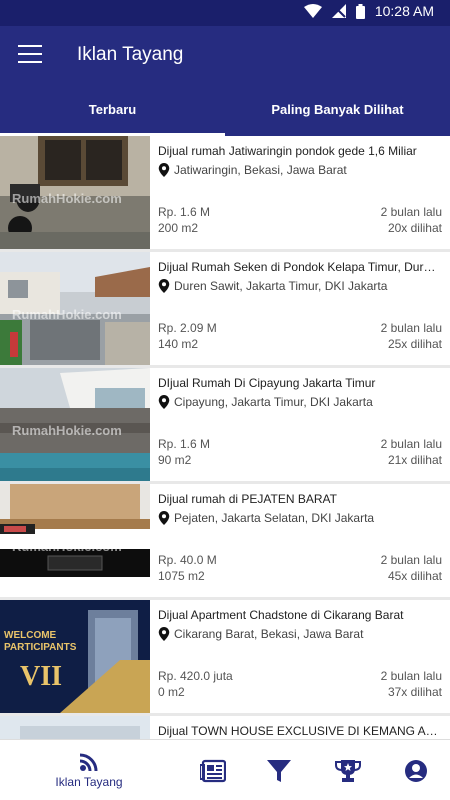  I want to click on bottom-nav: Iklan Tayang, so click(225, 769).